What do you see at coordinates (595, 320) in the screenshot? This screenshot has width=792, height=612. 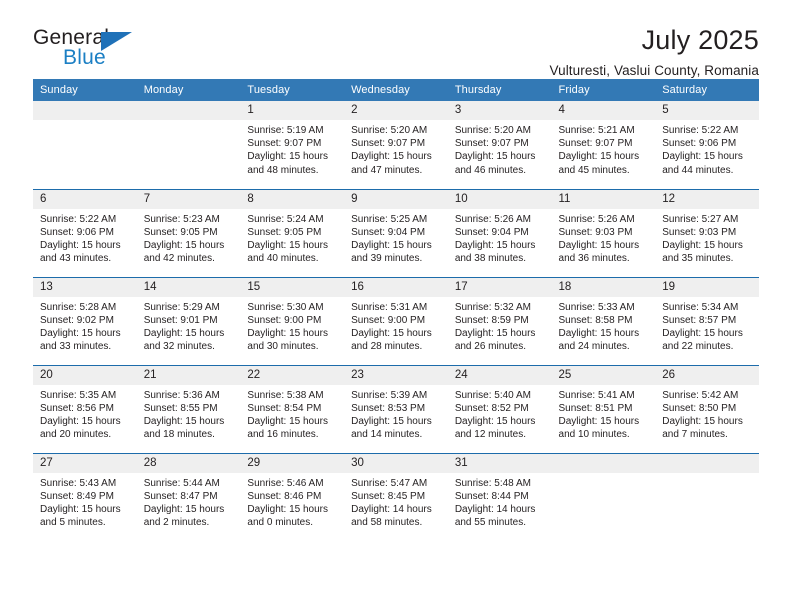 I see `sunset-text: Sunset: 8:58 PM` at bounding box center [595, 320].